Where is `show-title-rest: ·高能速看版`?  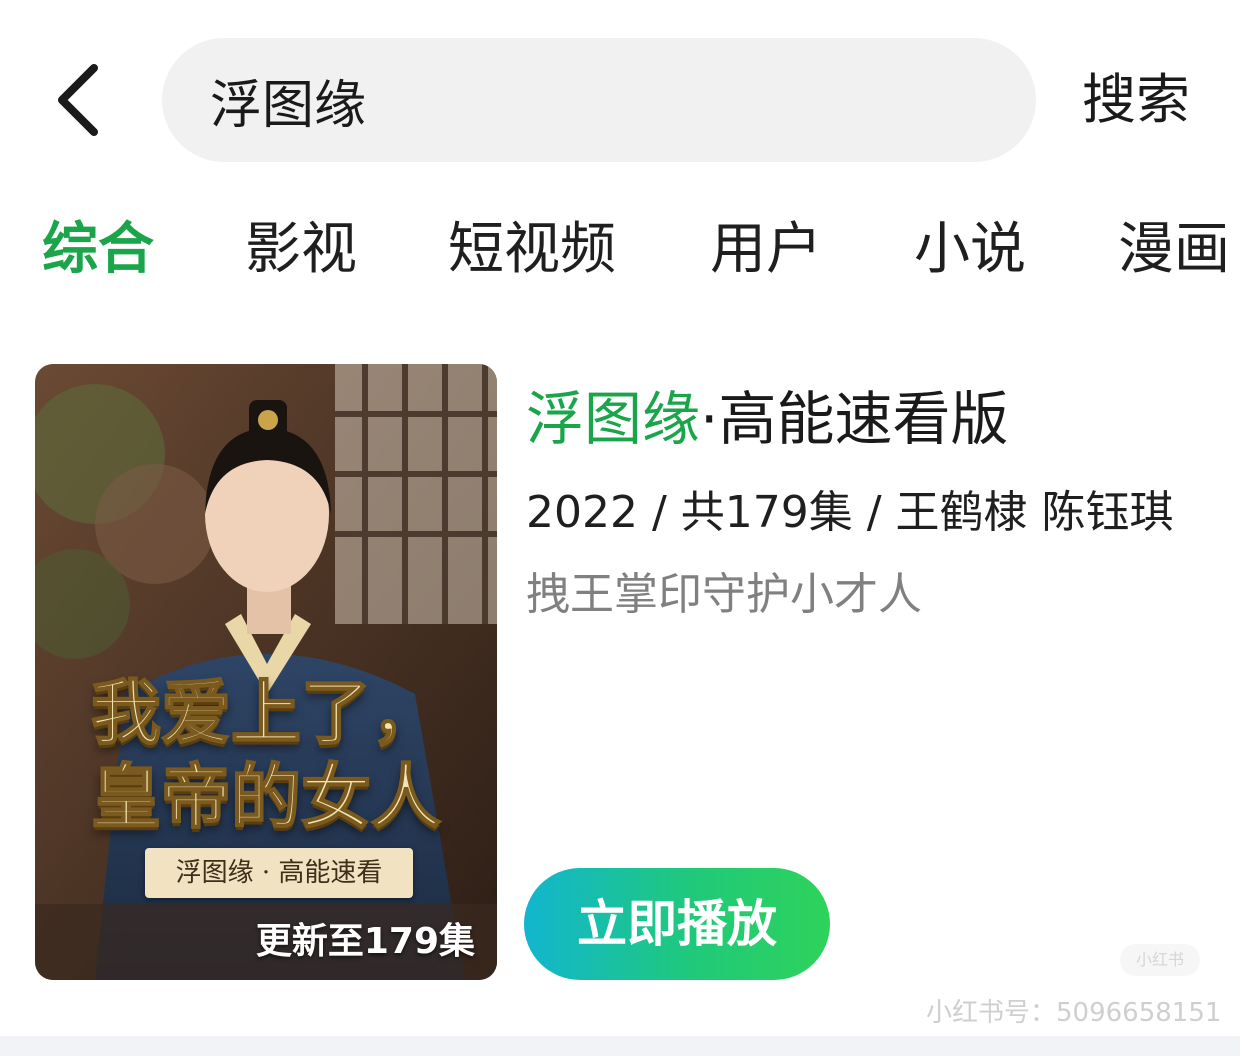
show-title-rest: ·高能速看版 is located at coordinates (854, 419).